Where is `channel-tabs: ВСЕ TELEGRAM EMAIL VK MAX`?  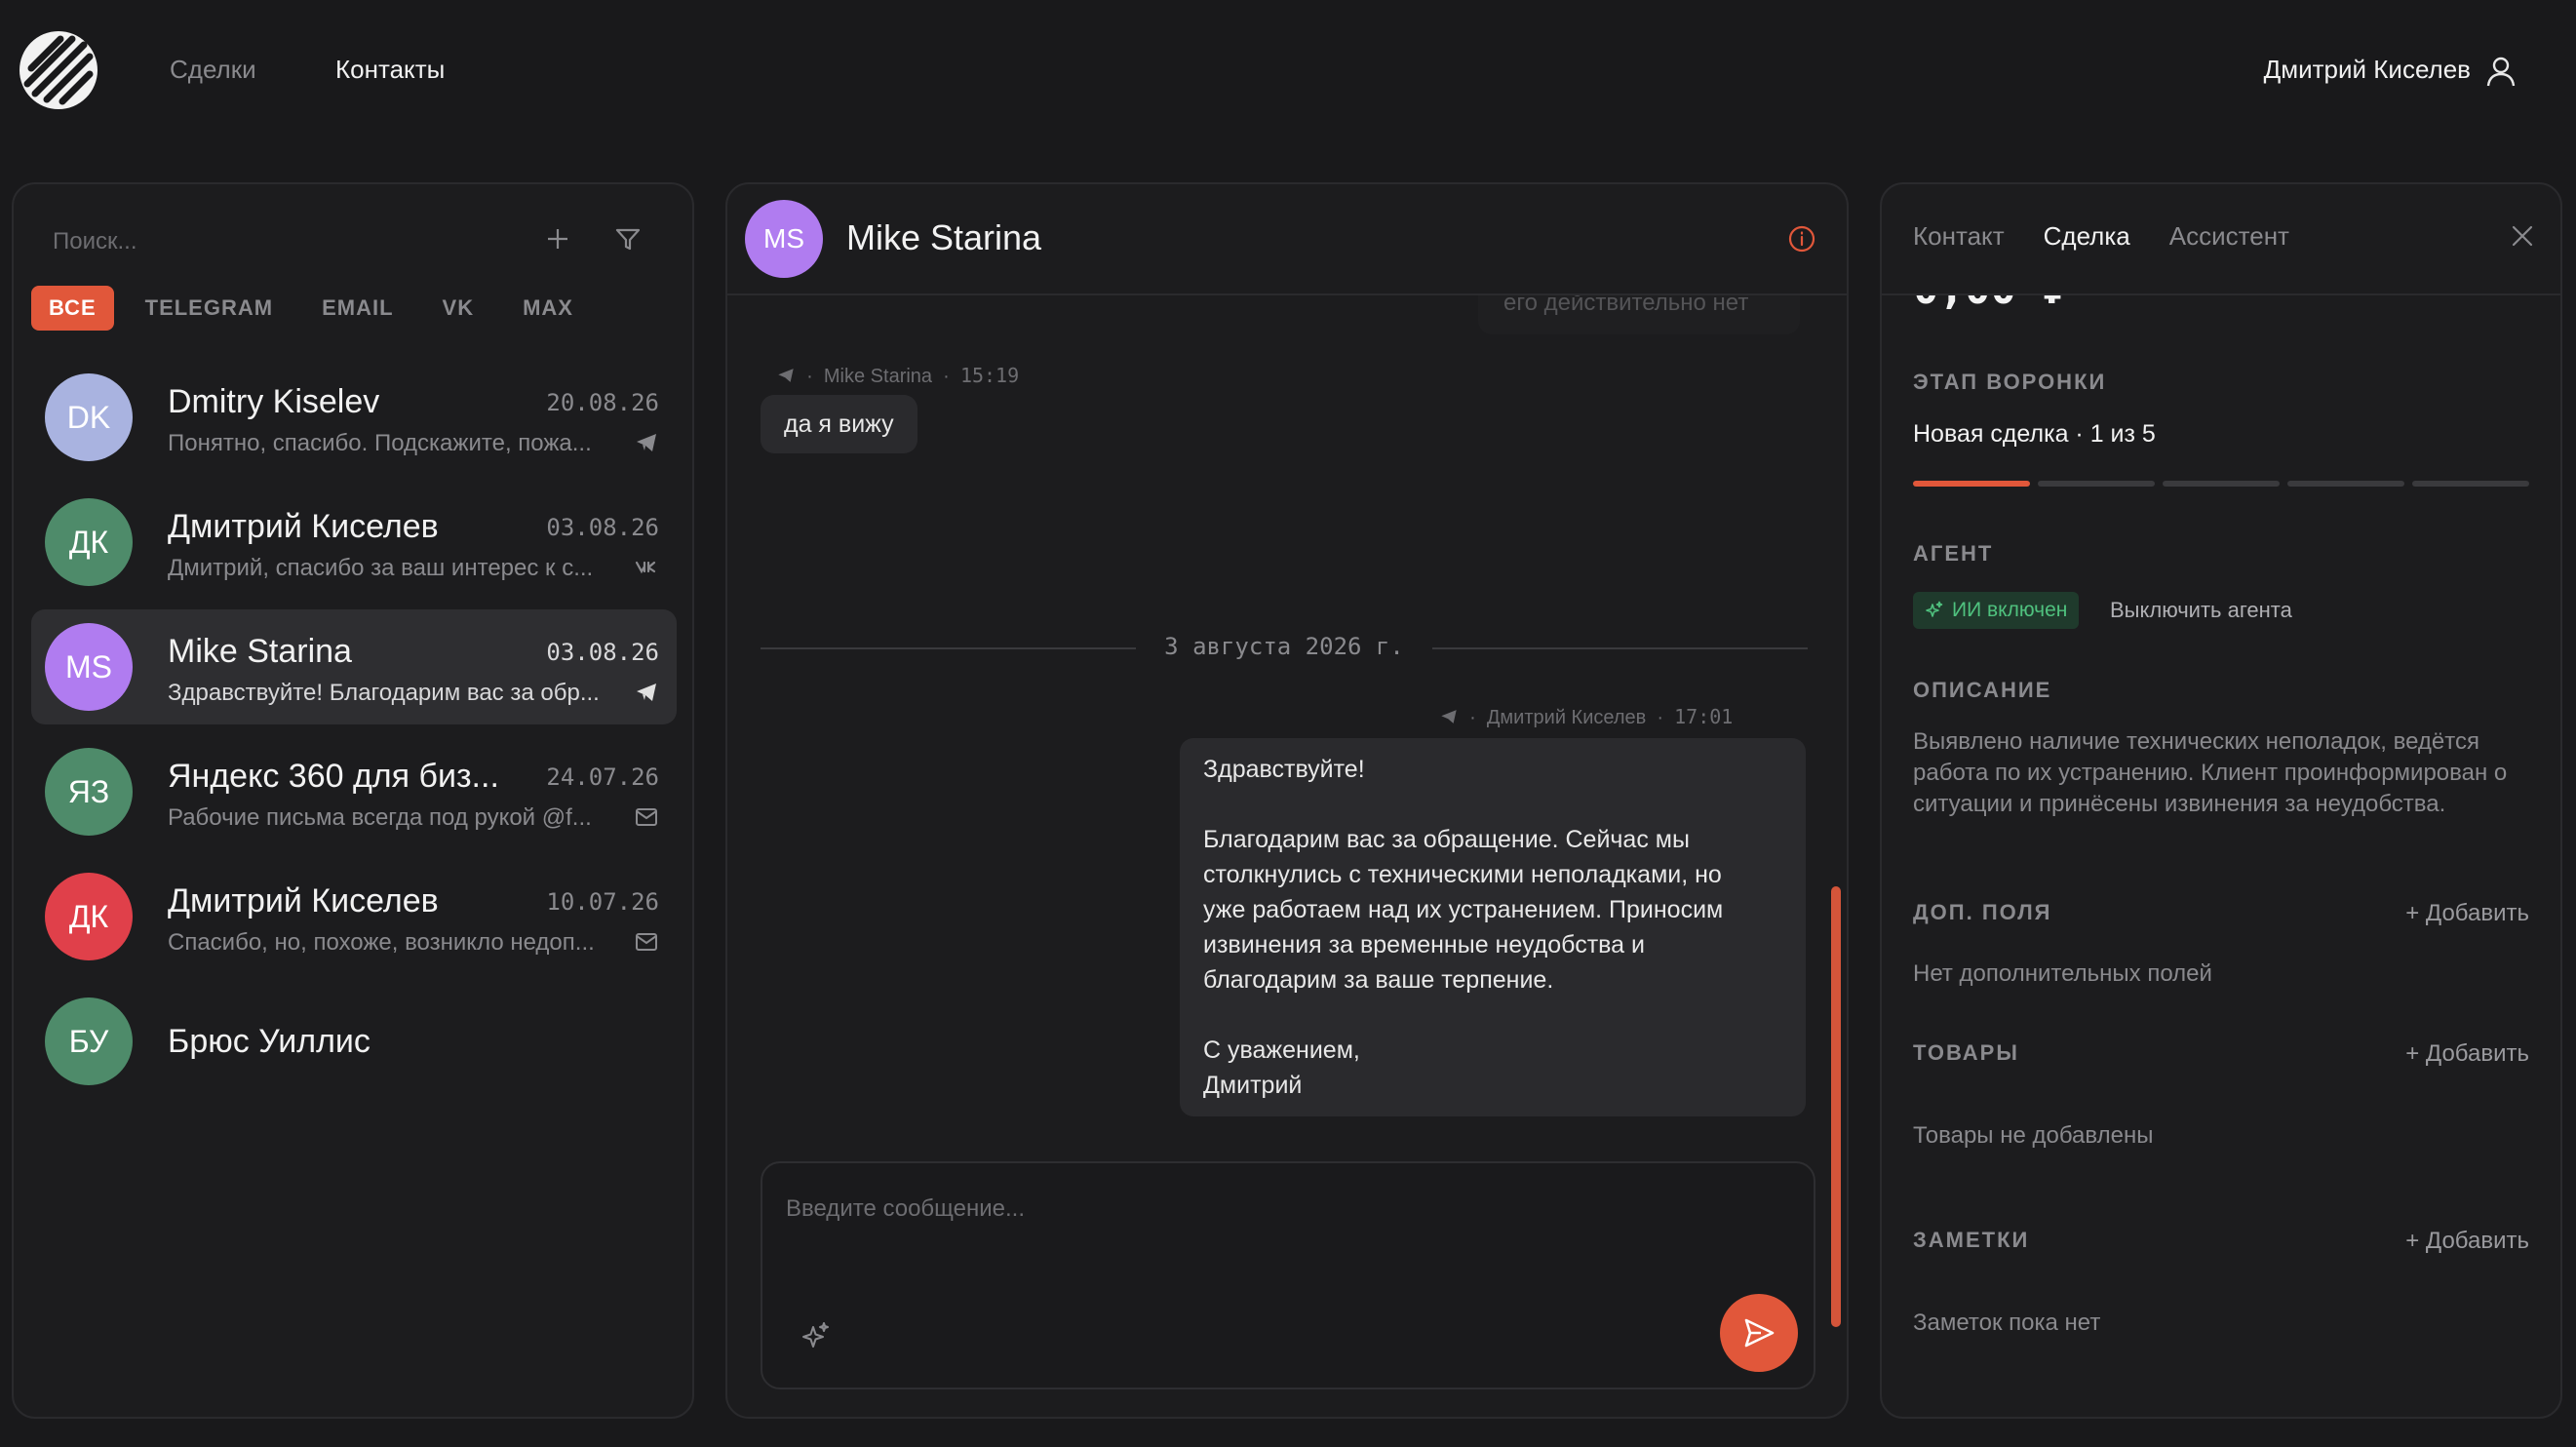
channel-tabs: ВСЕ TELEGRAM EMAIL VK MAX is located at coordinates (318, 308).